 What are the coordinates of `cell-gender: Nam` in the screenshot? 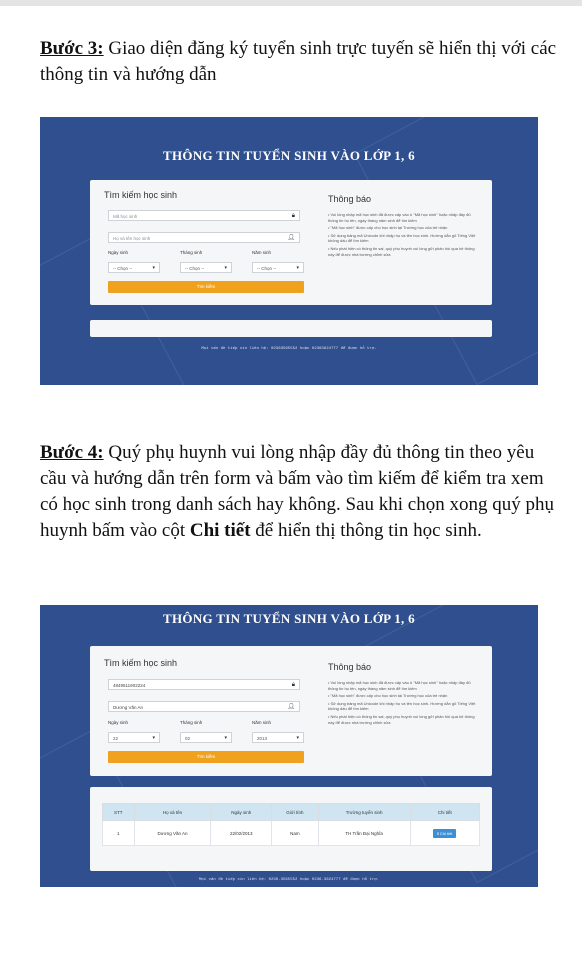 It's located at (295, 833).